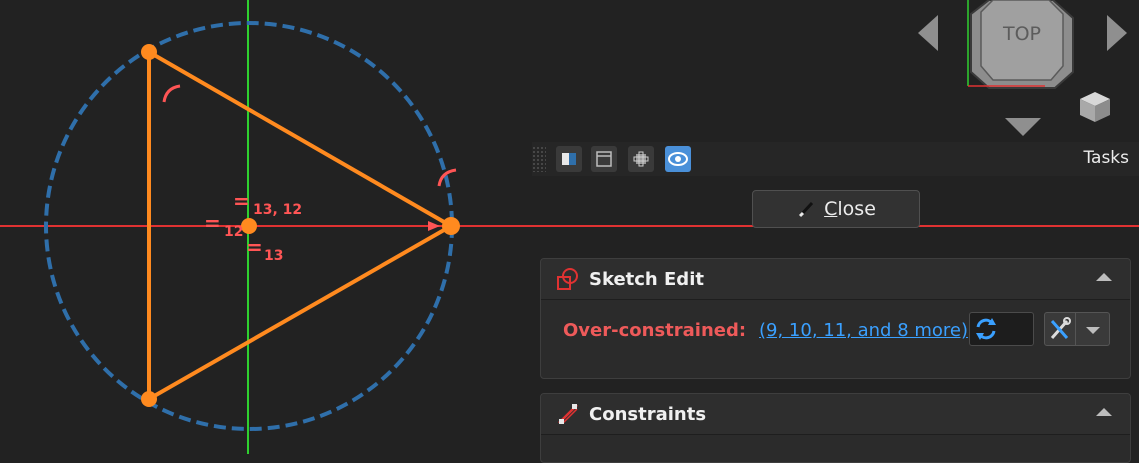 The width and height of the screenshot is (1139, 463). I want to click on constraints-icon, so click(568, 414).